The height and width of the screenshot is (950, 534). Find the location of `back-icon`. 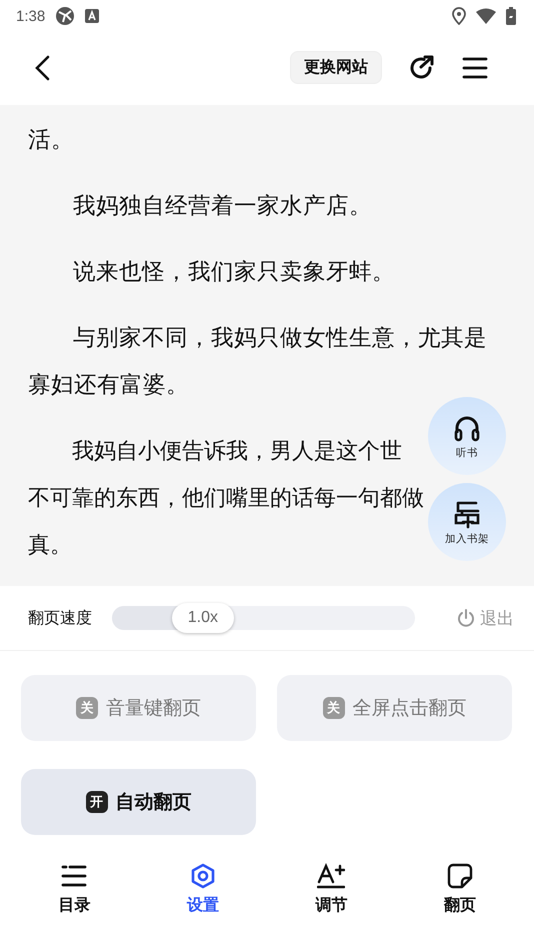

back-icon is located at coordinates (42, 67).